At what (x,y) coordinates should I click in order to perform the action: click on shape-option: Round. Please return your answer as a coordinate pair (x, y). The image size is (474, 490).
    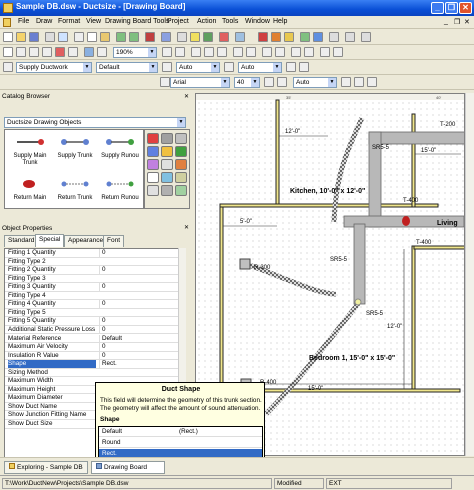
    Looking at the image, I should click on (180, 443).